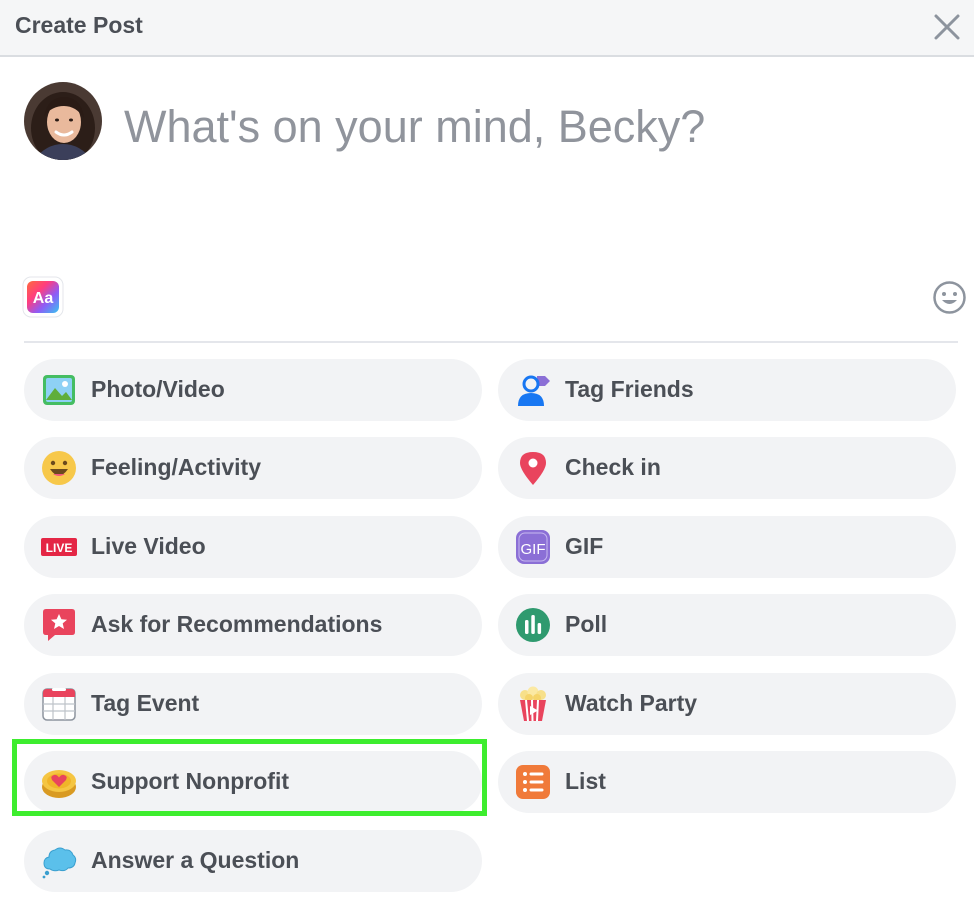  What do you see at coordinates (727, 782) in the screenshot?
I see `option-list: List` at bounding box center [727, 782].